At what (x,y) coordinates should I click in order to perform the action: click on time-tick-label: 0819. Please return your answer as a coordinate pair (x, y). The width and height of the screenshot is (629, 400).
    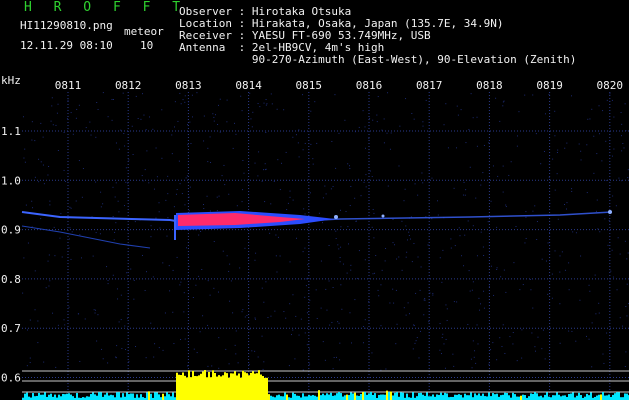
    Looking at the image, I should click on (549, 85).